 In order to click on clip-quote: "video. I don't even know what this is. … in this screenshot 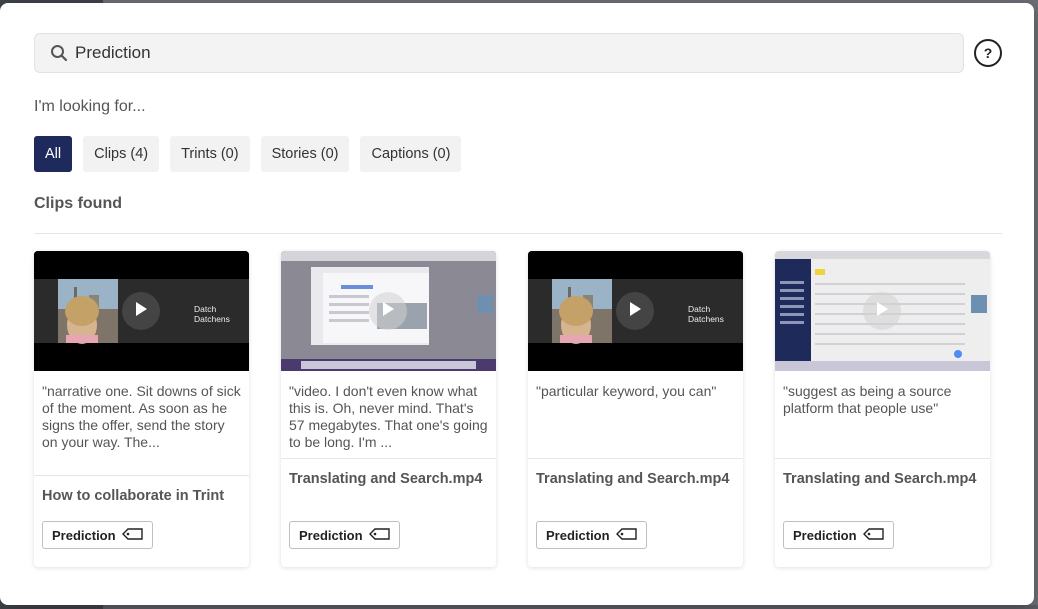, I will do `click(388, 416)`.